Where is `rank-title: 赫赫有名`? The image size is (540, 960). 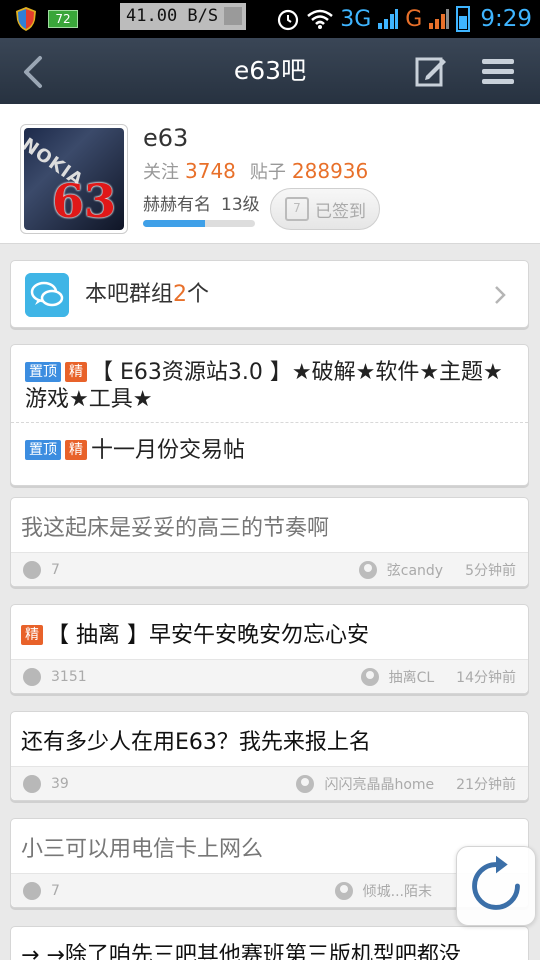
rank-title: 赫赫有名 is located at coordinates (177, 205).